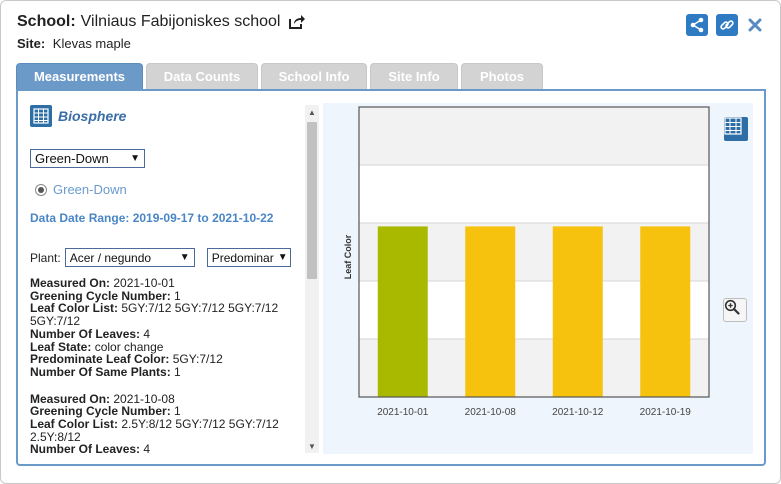 Image resolution: width=781 pixels, height=484 pixels. What do you see at coordinates (45, 257) in the screenshot?
I see `plant-label: Plant:` at bounding box center [45, 257].